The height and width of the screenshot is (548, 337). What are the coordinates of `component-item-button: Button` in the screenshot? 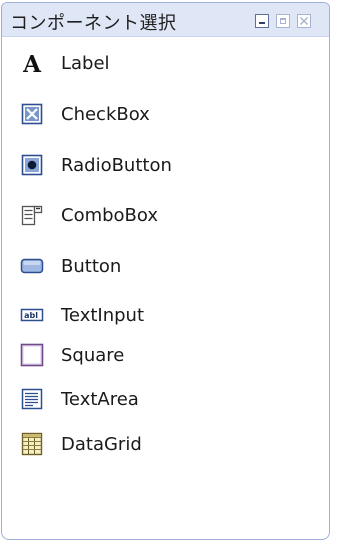 It's located at (70, 266).